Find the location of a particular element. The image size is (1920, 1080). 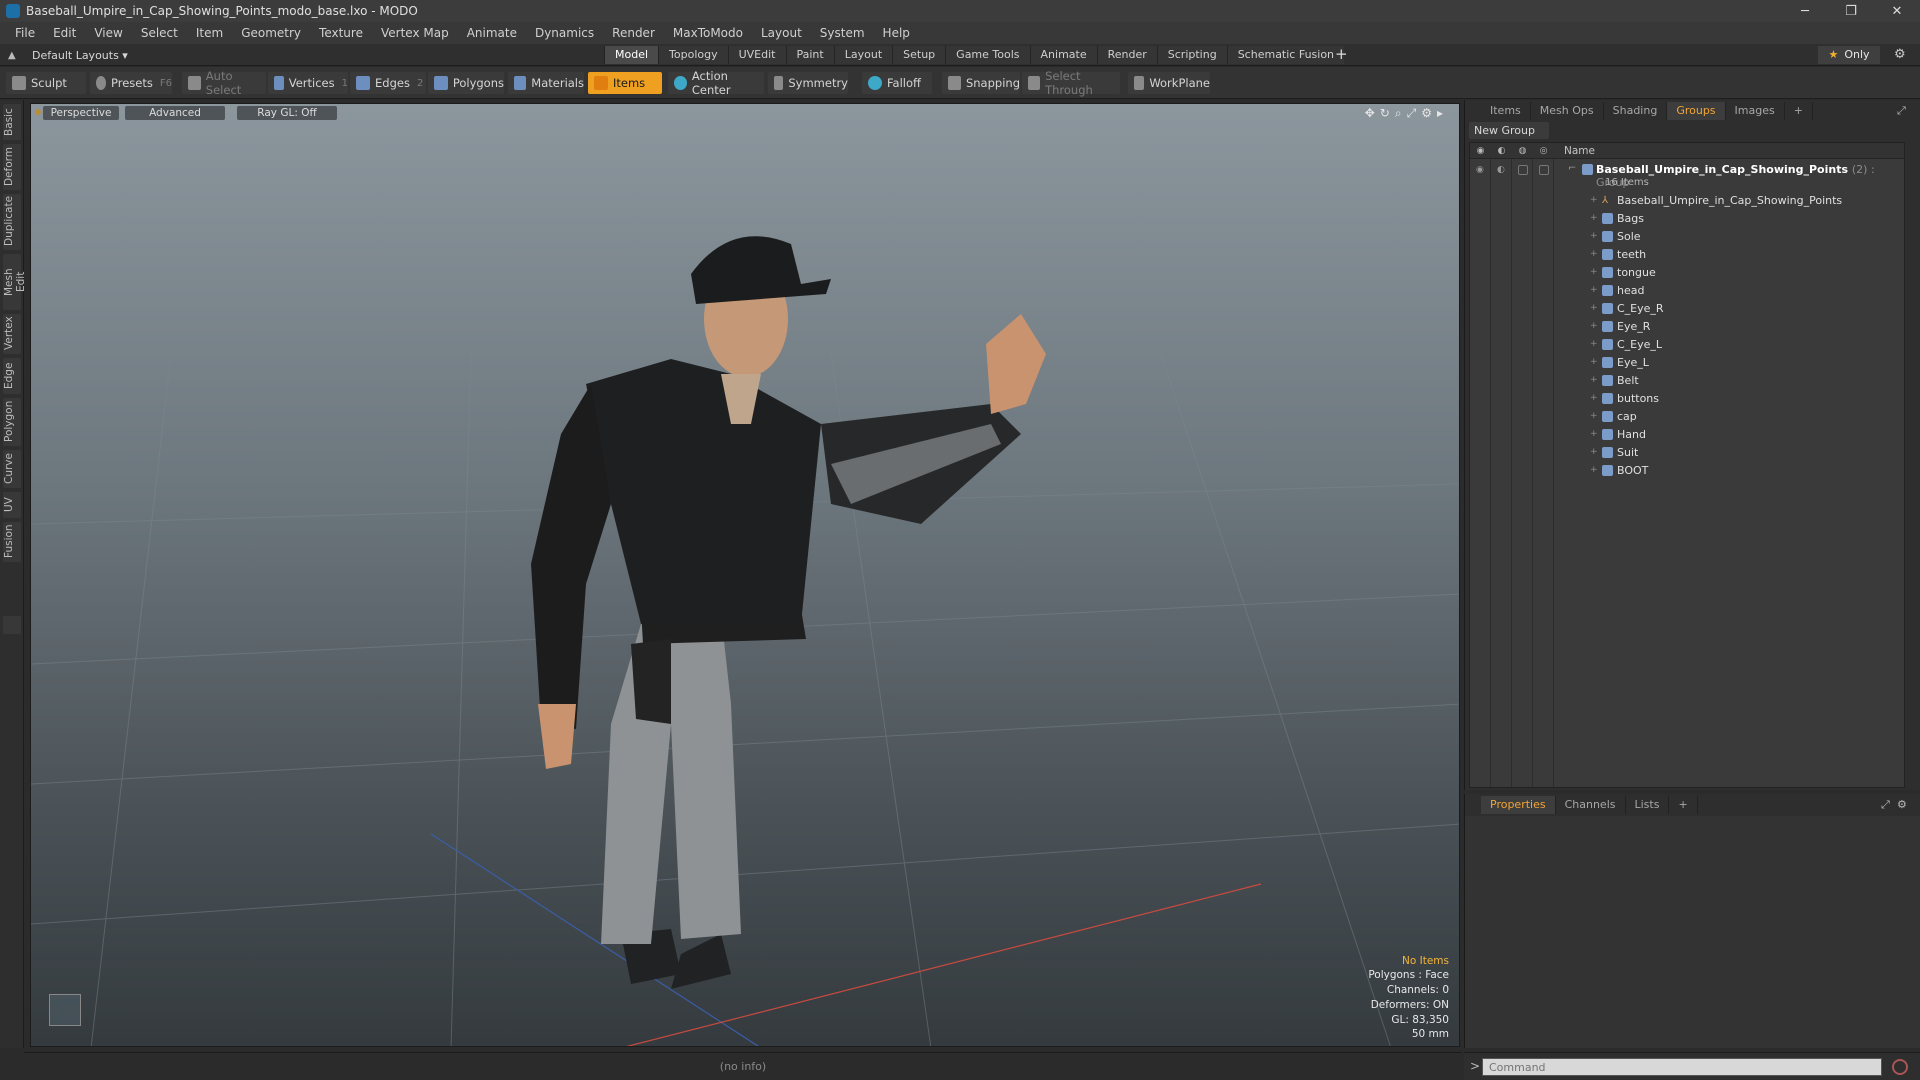

tab-game-tools: Game Tools is located at coordinates (987, 55).